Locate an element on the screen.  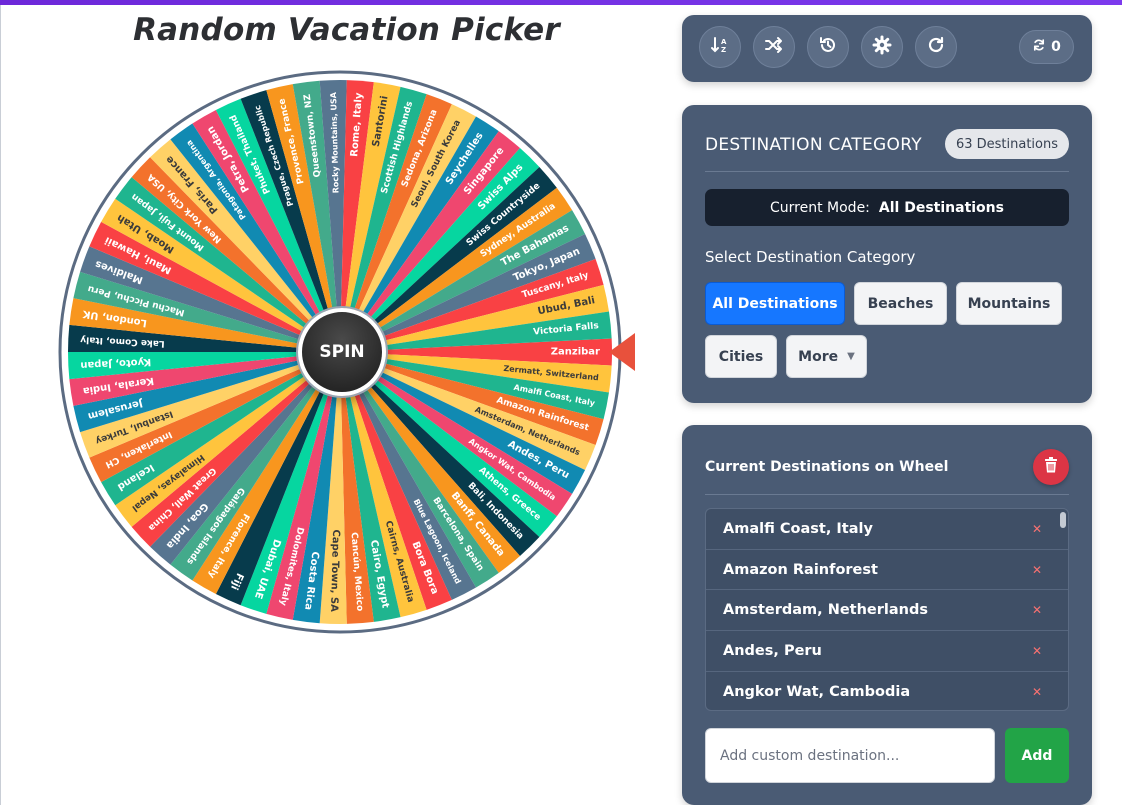
top-accent-bar is located at coordinates (561, 2).